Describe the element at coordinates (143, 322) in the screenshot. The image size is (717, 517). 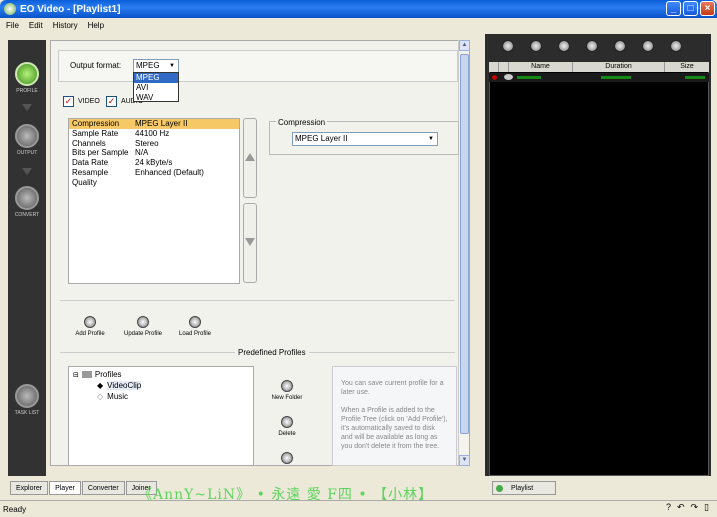
I see `update-profile-icon` at that location.